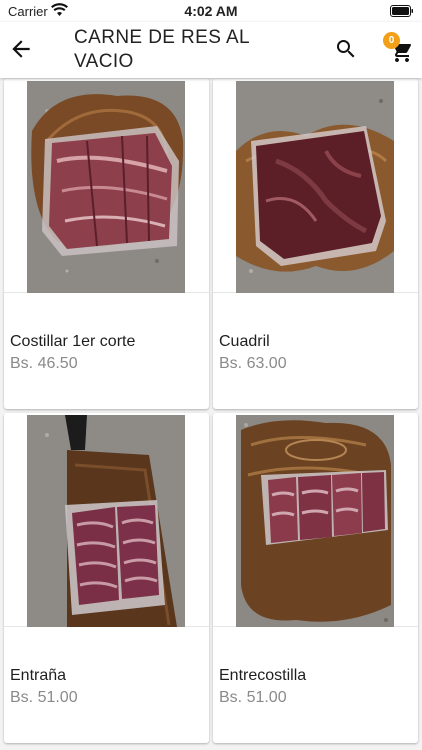 This screenshot has width=422, height=750. I want to click on app-bar: CARNE DE RES AL VACIO 0, so click(211, 50).